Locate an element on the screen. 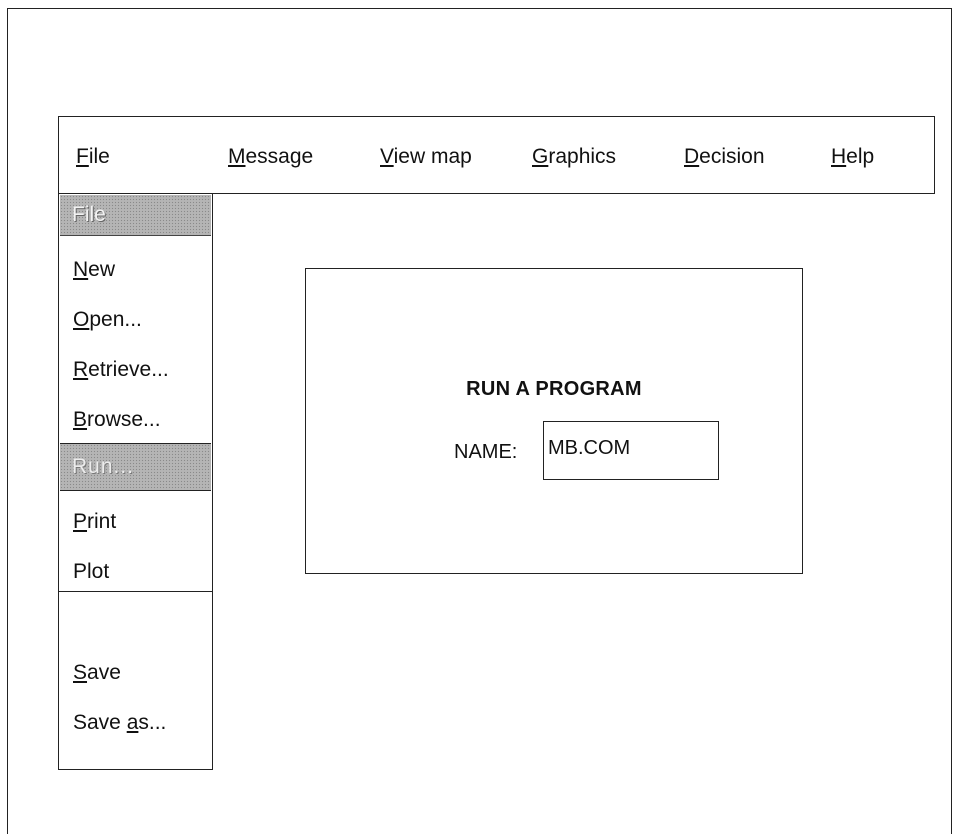  menu-view-map: View map is located at coordinates (426, 157).